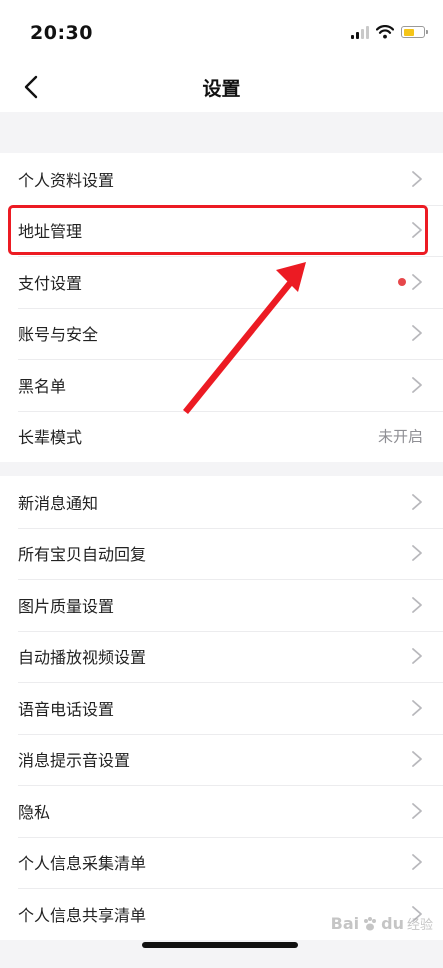  What do you see at coordinates (220, 945) in the screenshot?
I see `home-indicator` at bounding box center [220, 945].